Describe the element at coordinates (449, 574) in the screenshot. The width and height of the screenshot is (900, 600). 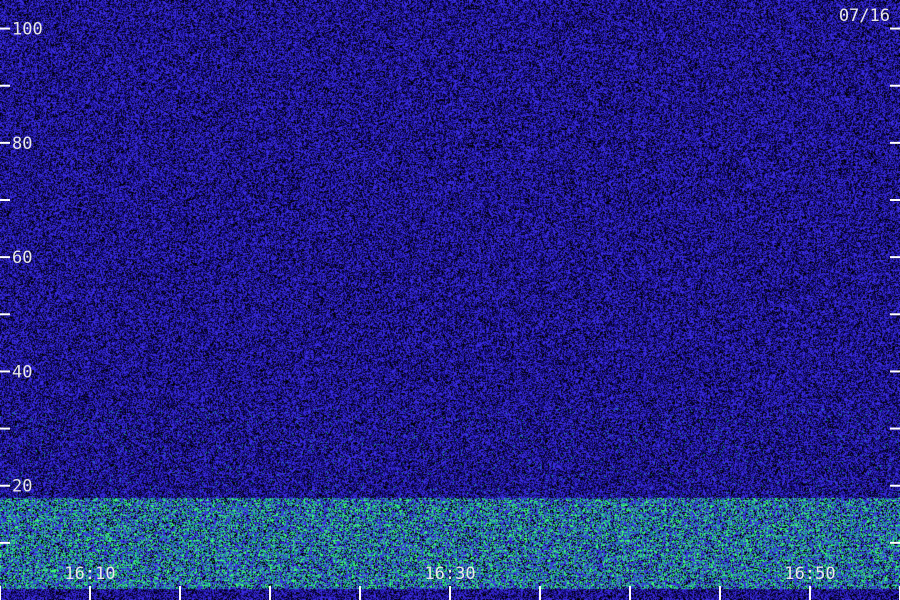
I see `x-tick-label: 16:30` at that location.